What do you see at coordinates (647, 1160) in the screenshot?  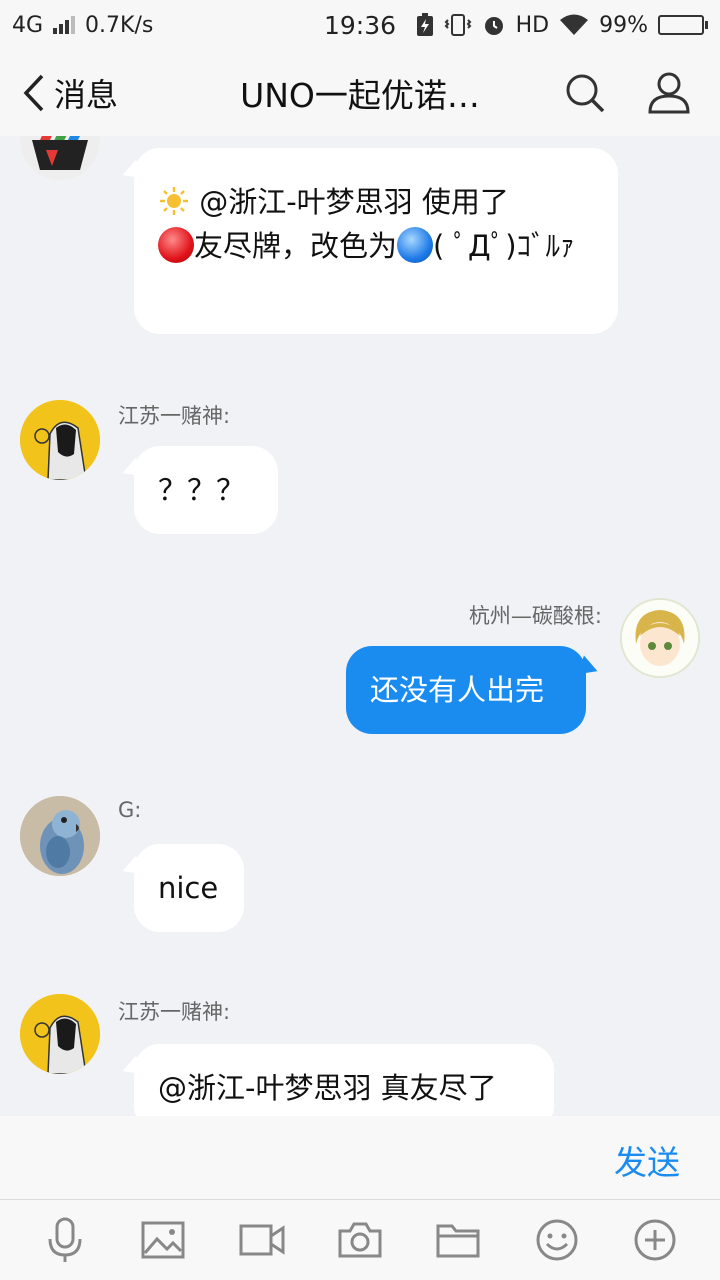 I see `send-button: 发送` at bounding box center [647, 1160].